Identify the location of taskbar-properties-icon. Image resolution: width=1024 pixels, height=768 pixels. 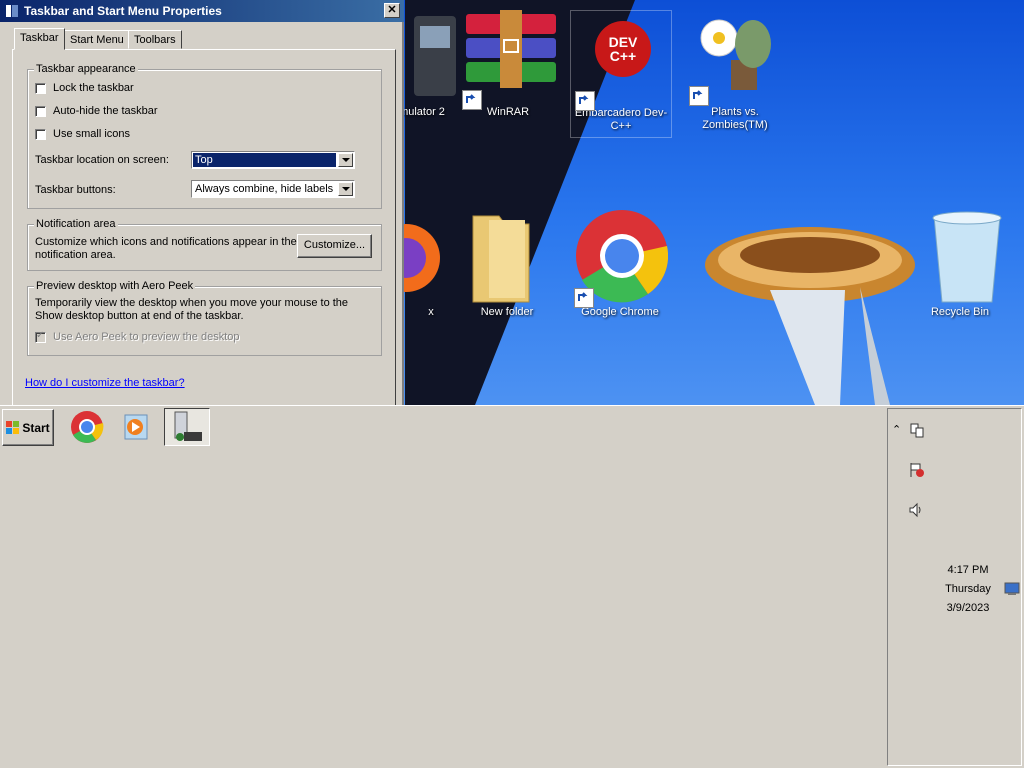
(12, 11).